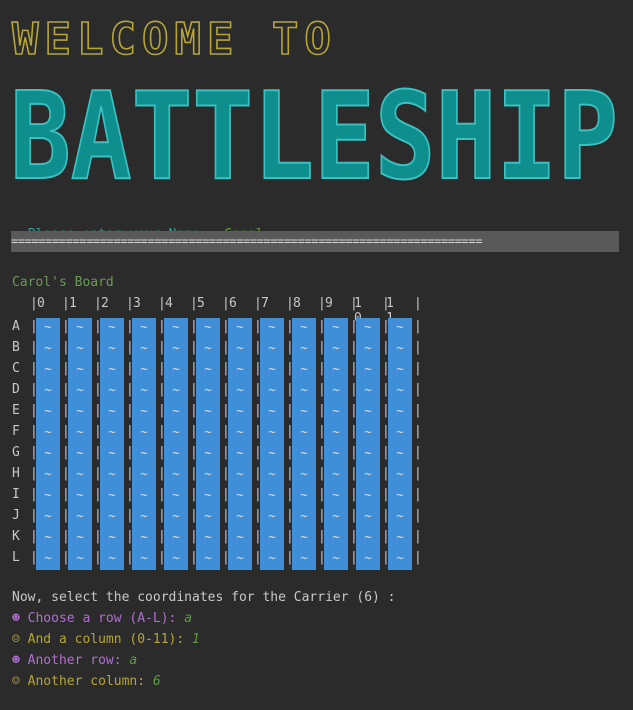 This screenshot has width=633, height=710. Describe the element at coordinates (106, 639) in the screenshot. I see `question-label: And a column (0-11):` at that location.